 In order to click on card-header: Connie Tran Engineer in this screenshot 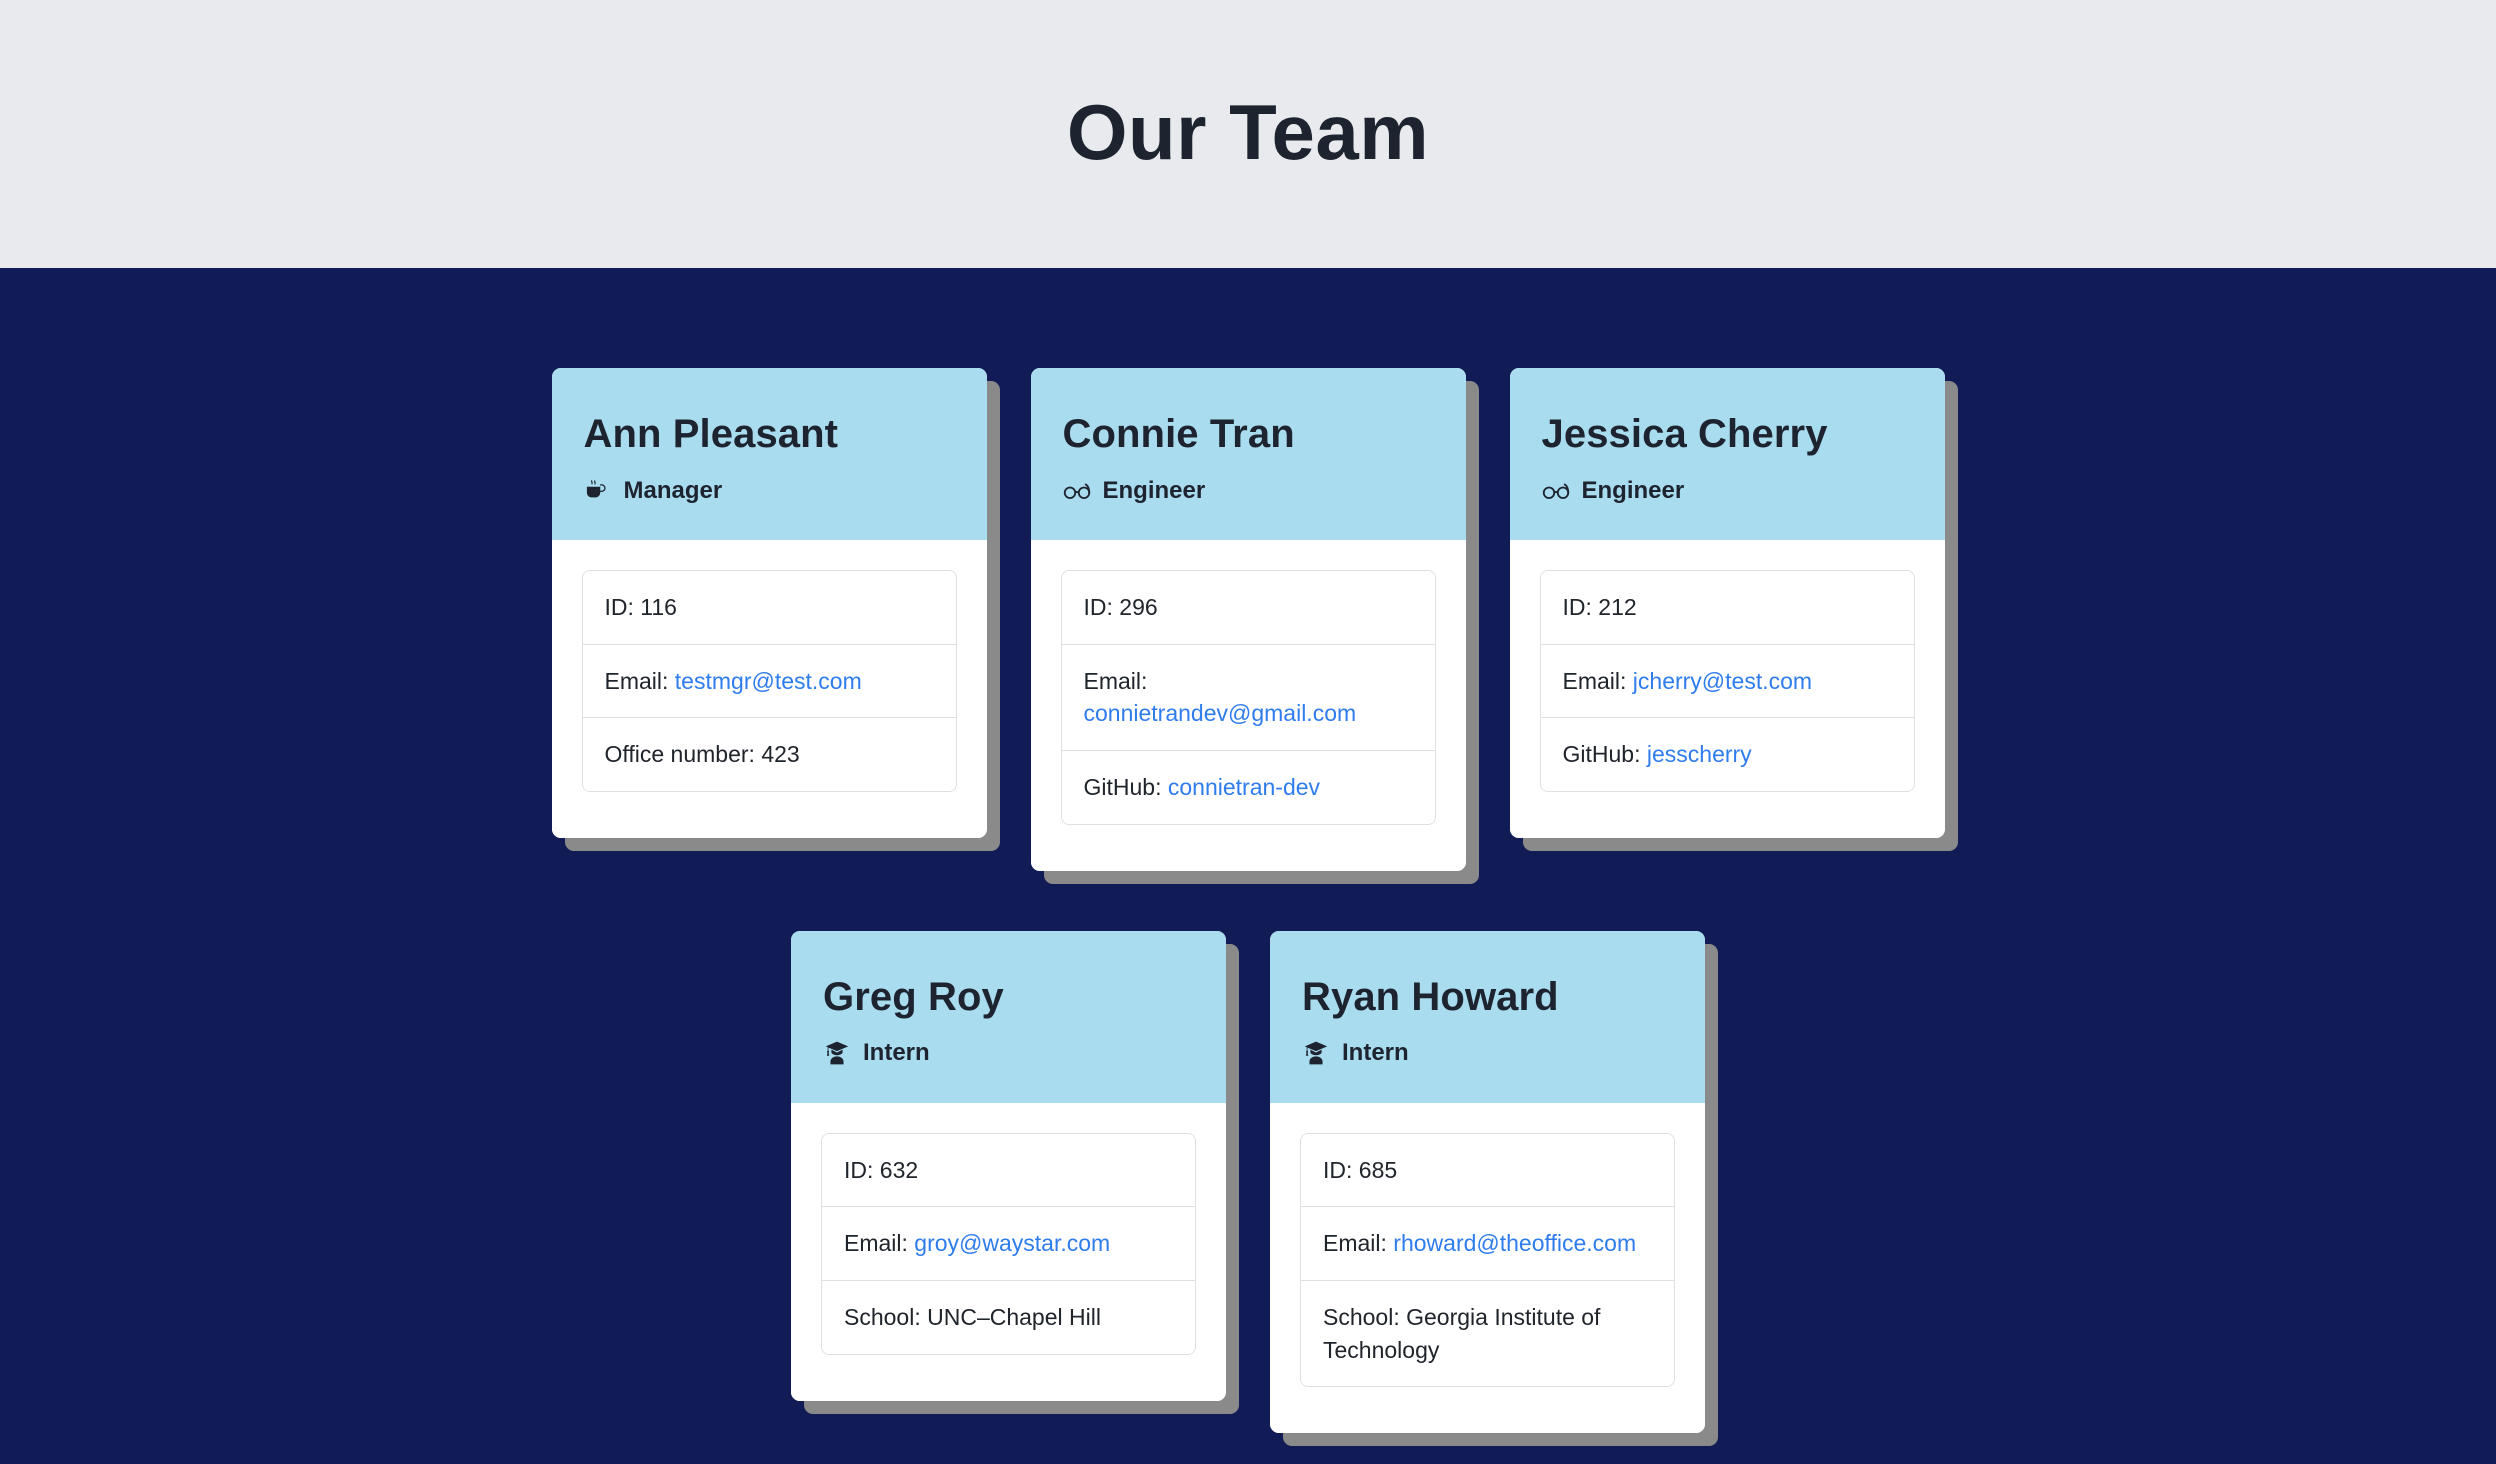, I will do `click(1248, 454)`.